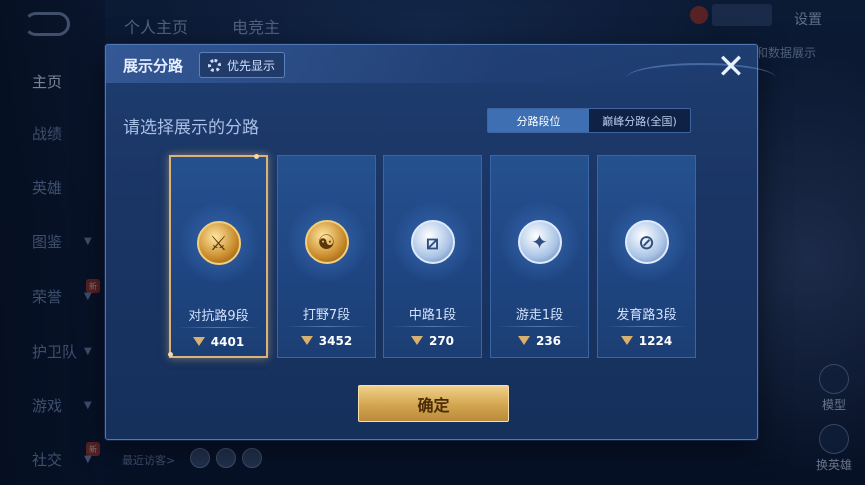 The image size is (865, 485). I want to click on emblem-glow: ⧄, so click(432, 242).